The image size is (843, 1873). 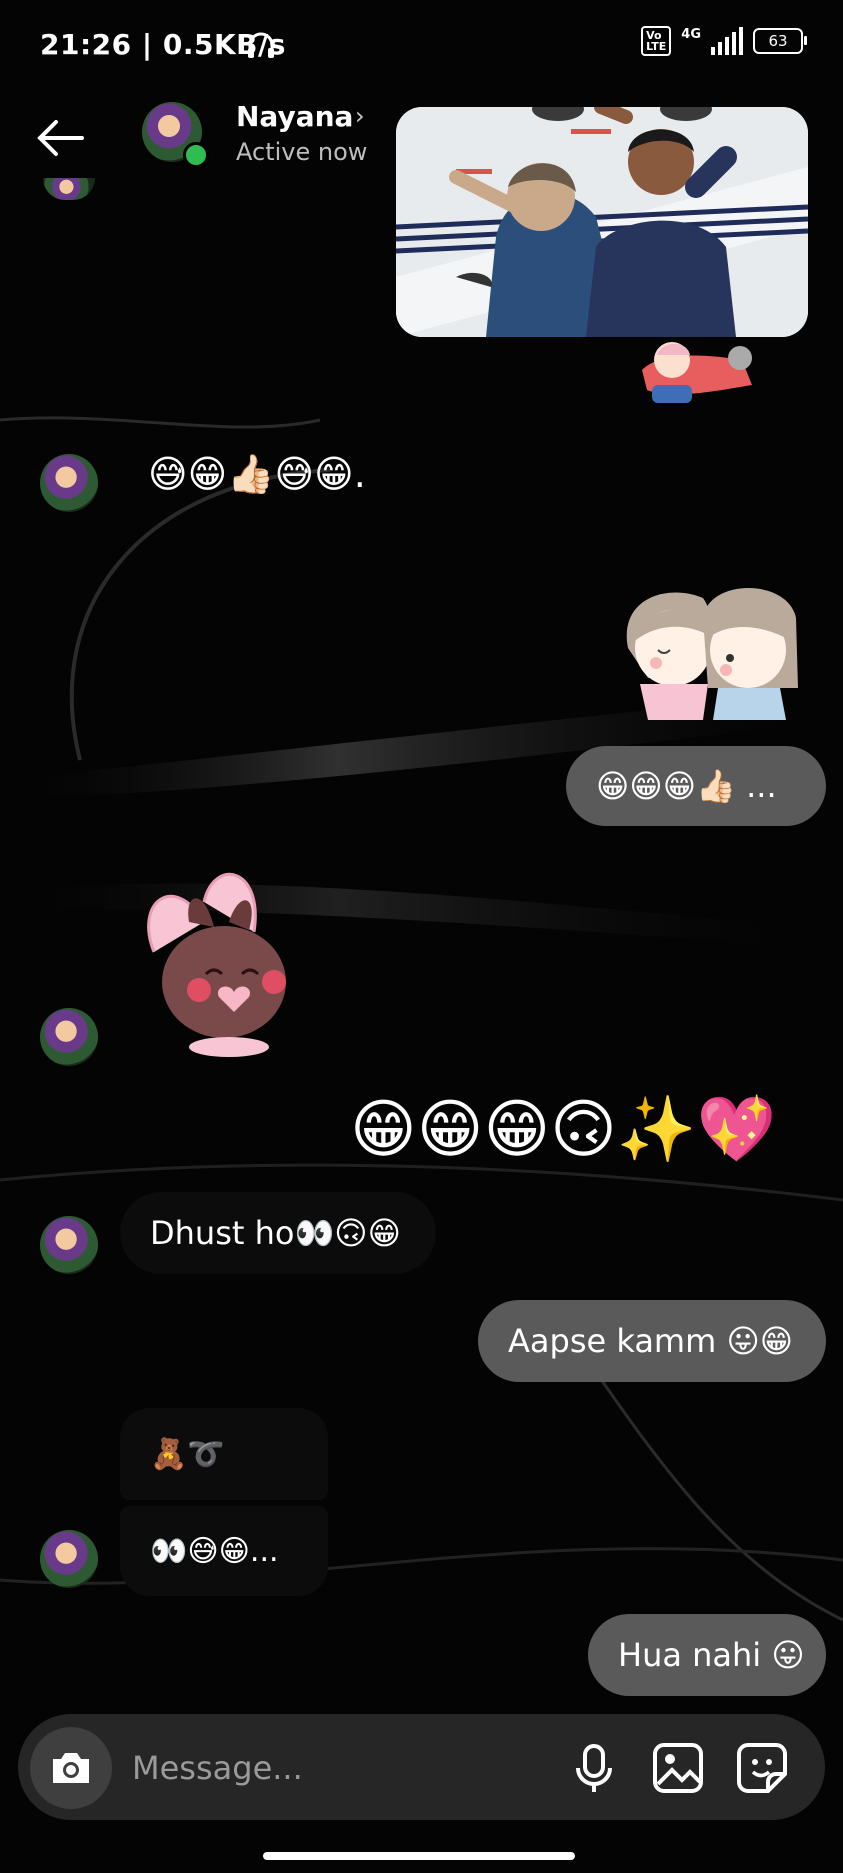 I want to click on video-frame-image, so click(x=602, y=222).